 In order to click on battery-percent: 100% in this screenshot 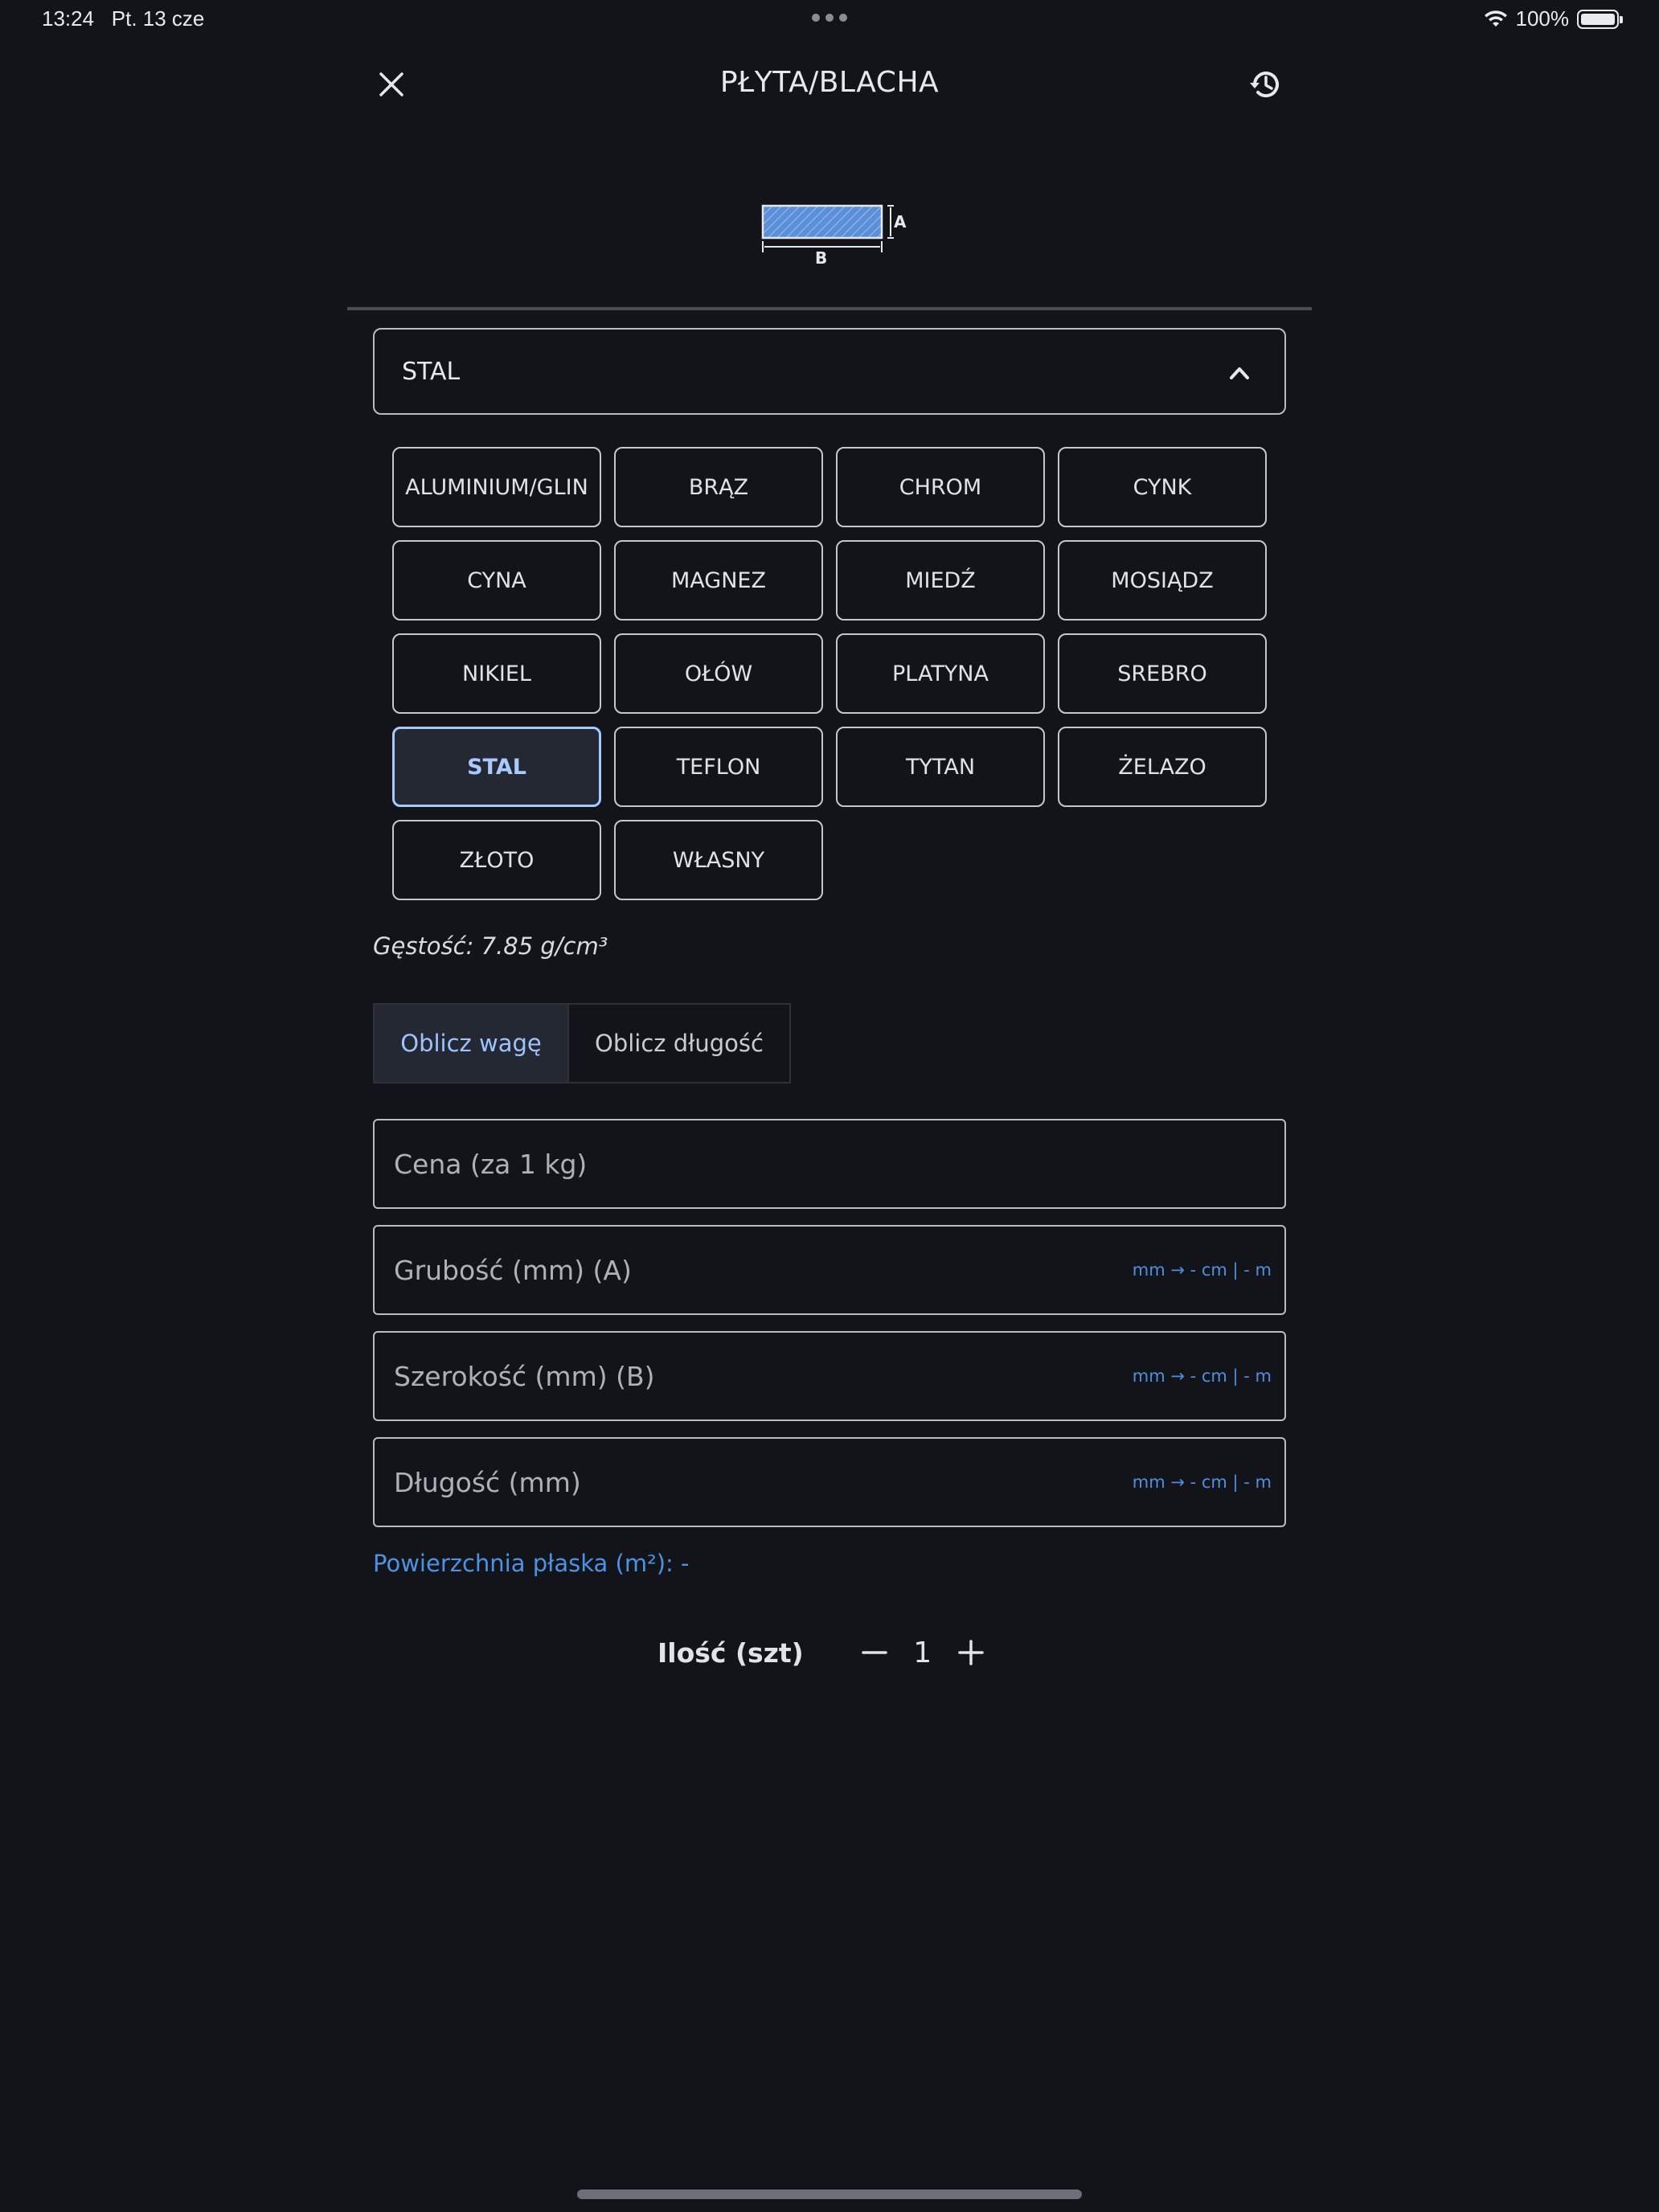, I will do `click(1542, 18)`.